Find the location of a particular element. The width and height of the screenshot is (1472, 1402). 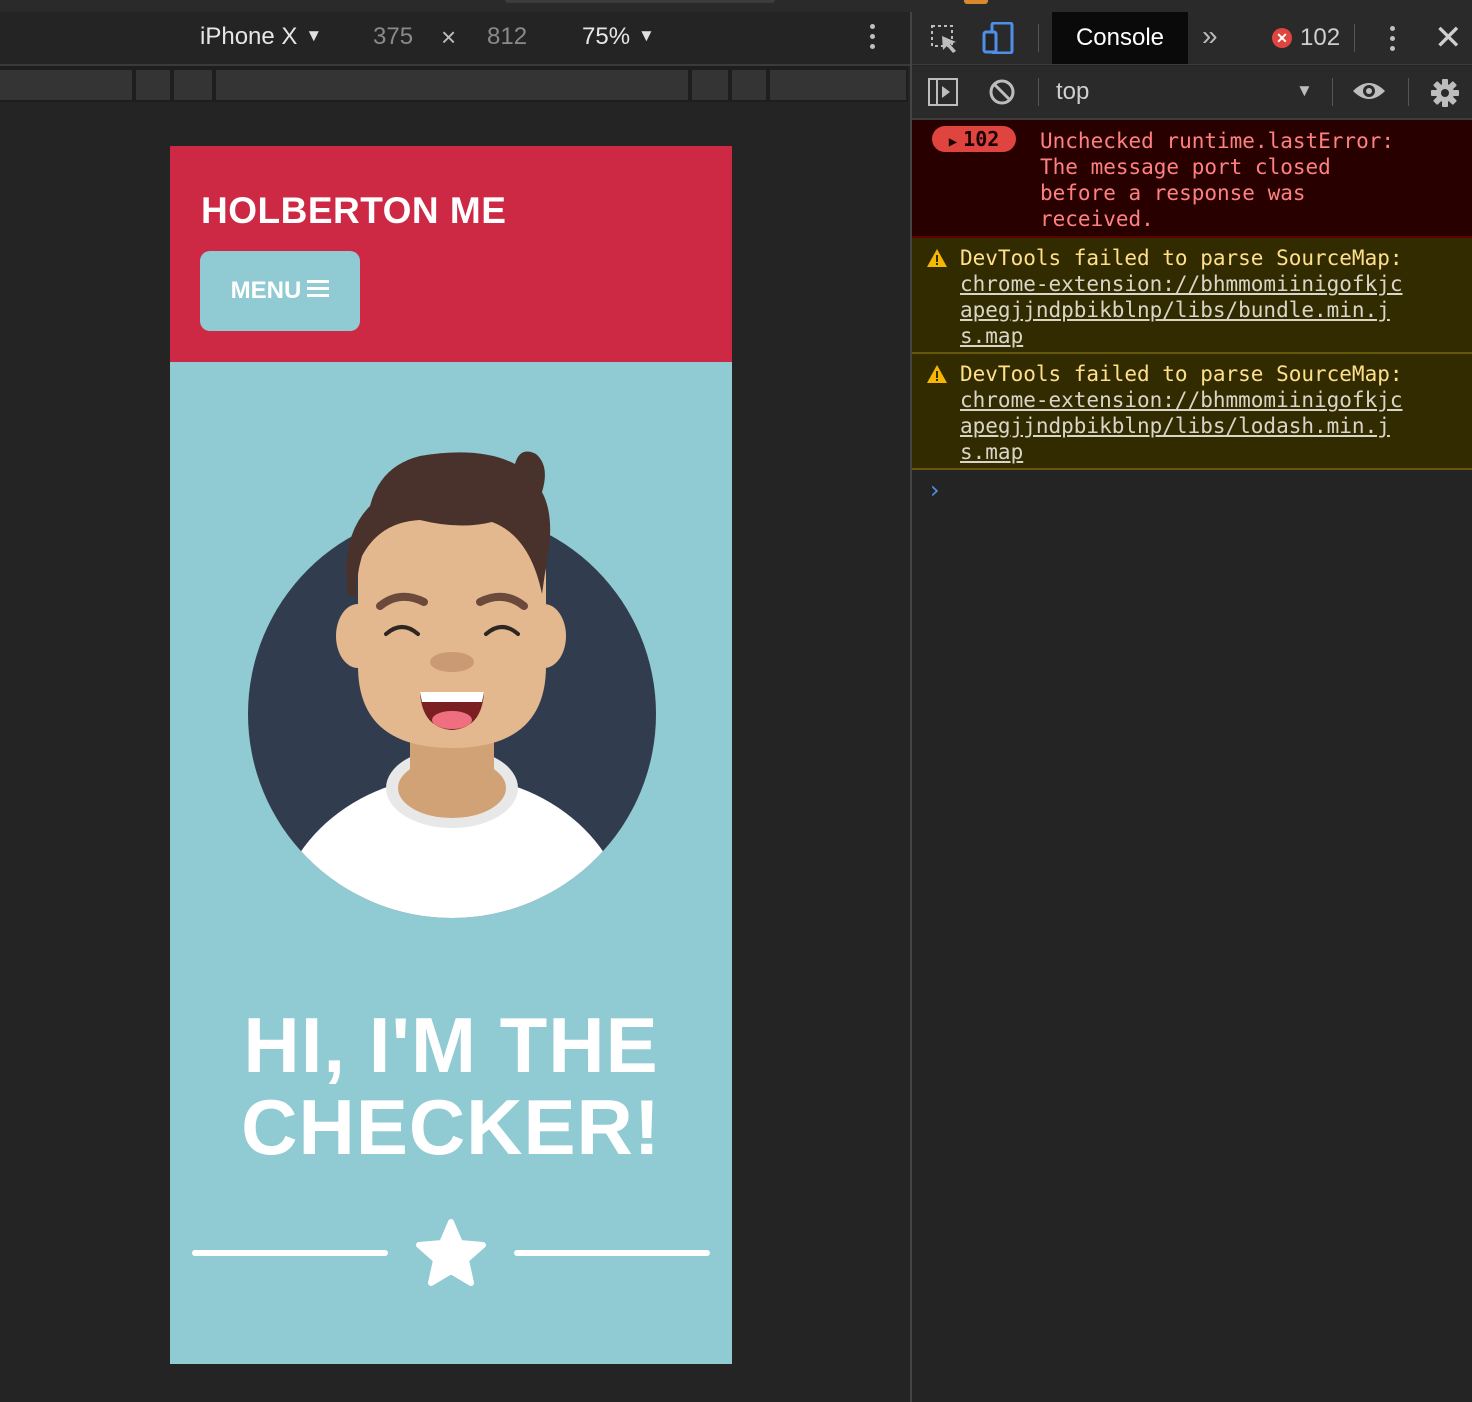

error-line: The message port closed is located at coordinates (1185, 167).